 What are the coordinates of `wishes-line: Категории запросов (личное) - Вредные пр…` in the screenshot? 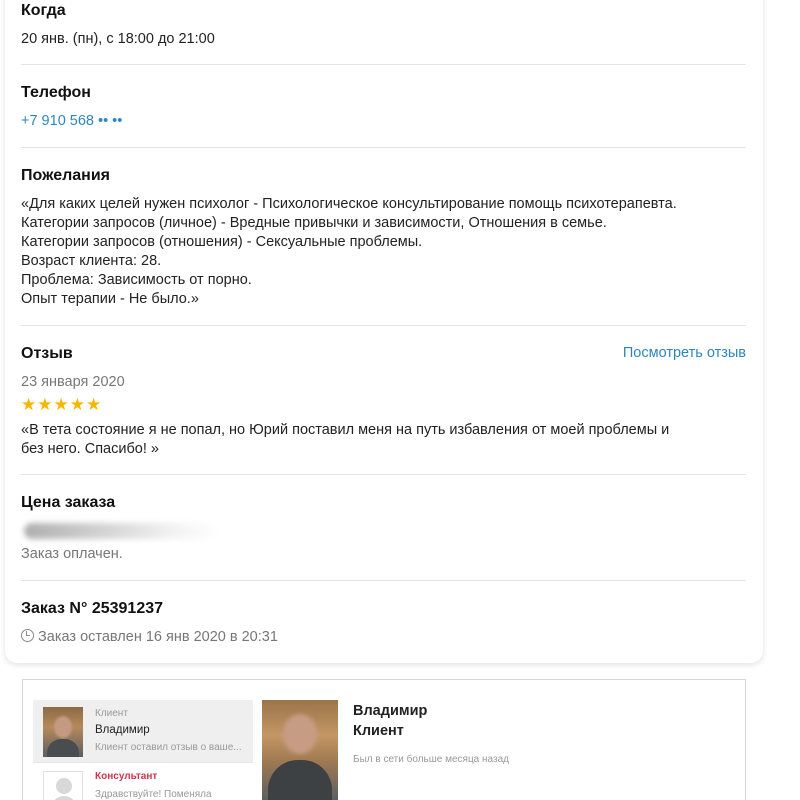 It's located at (314, 223).